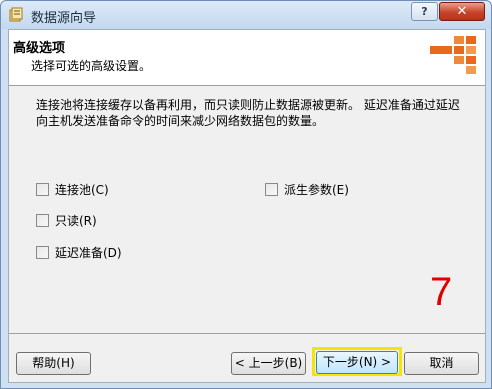  I want to click on connection-pool-label: 连接池(C), so click(82, 190).